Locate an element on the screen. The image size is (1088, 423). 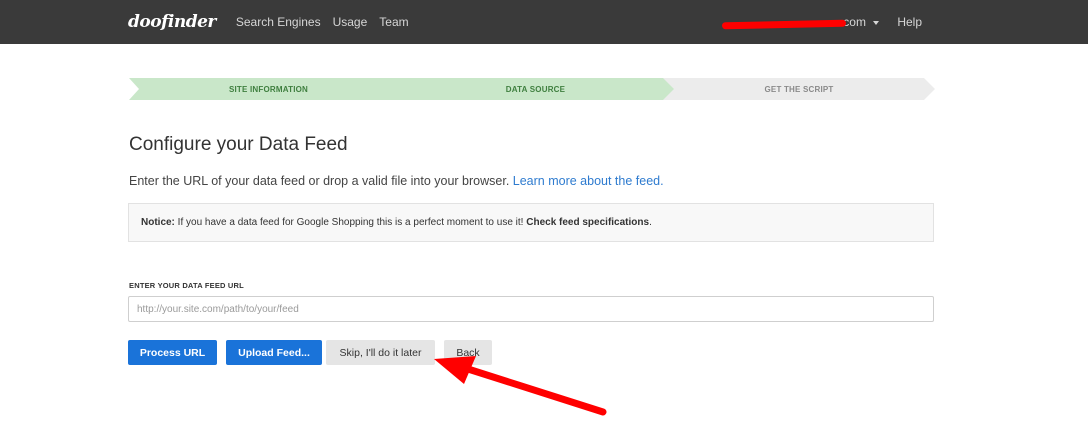
navbar-right: .com Help is located at coordinates (887, 22).